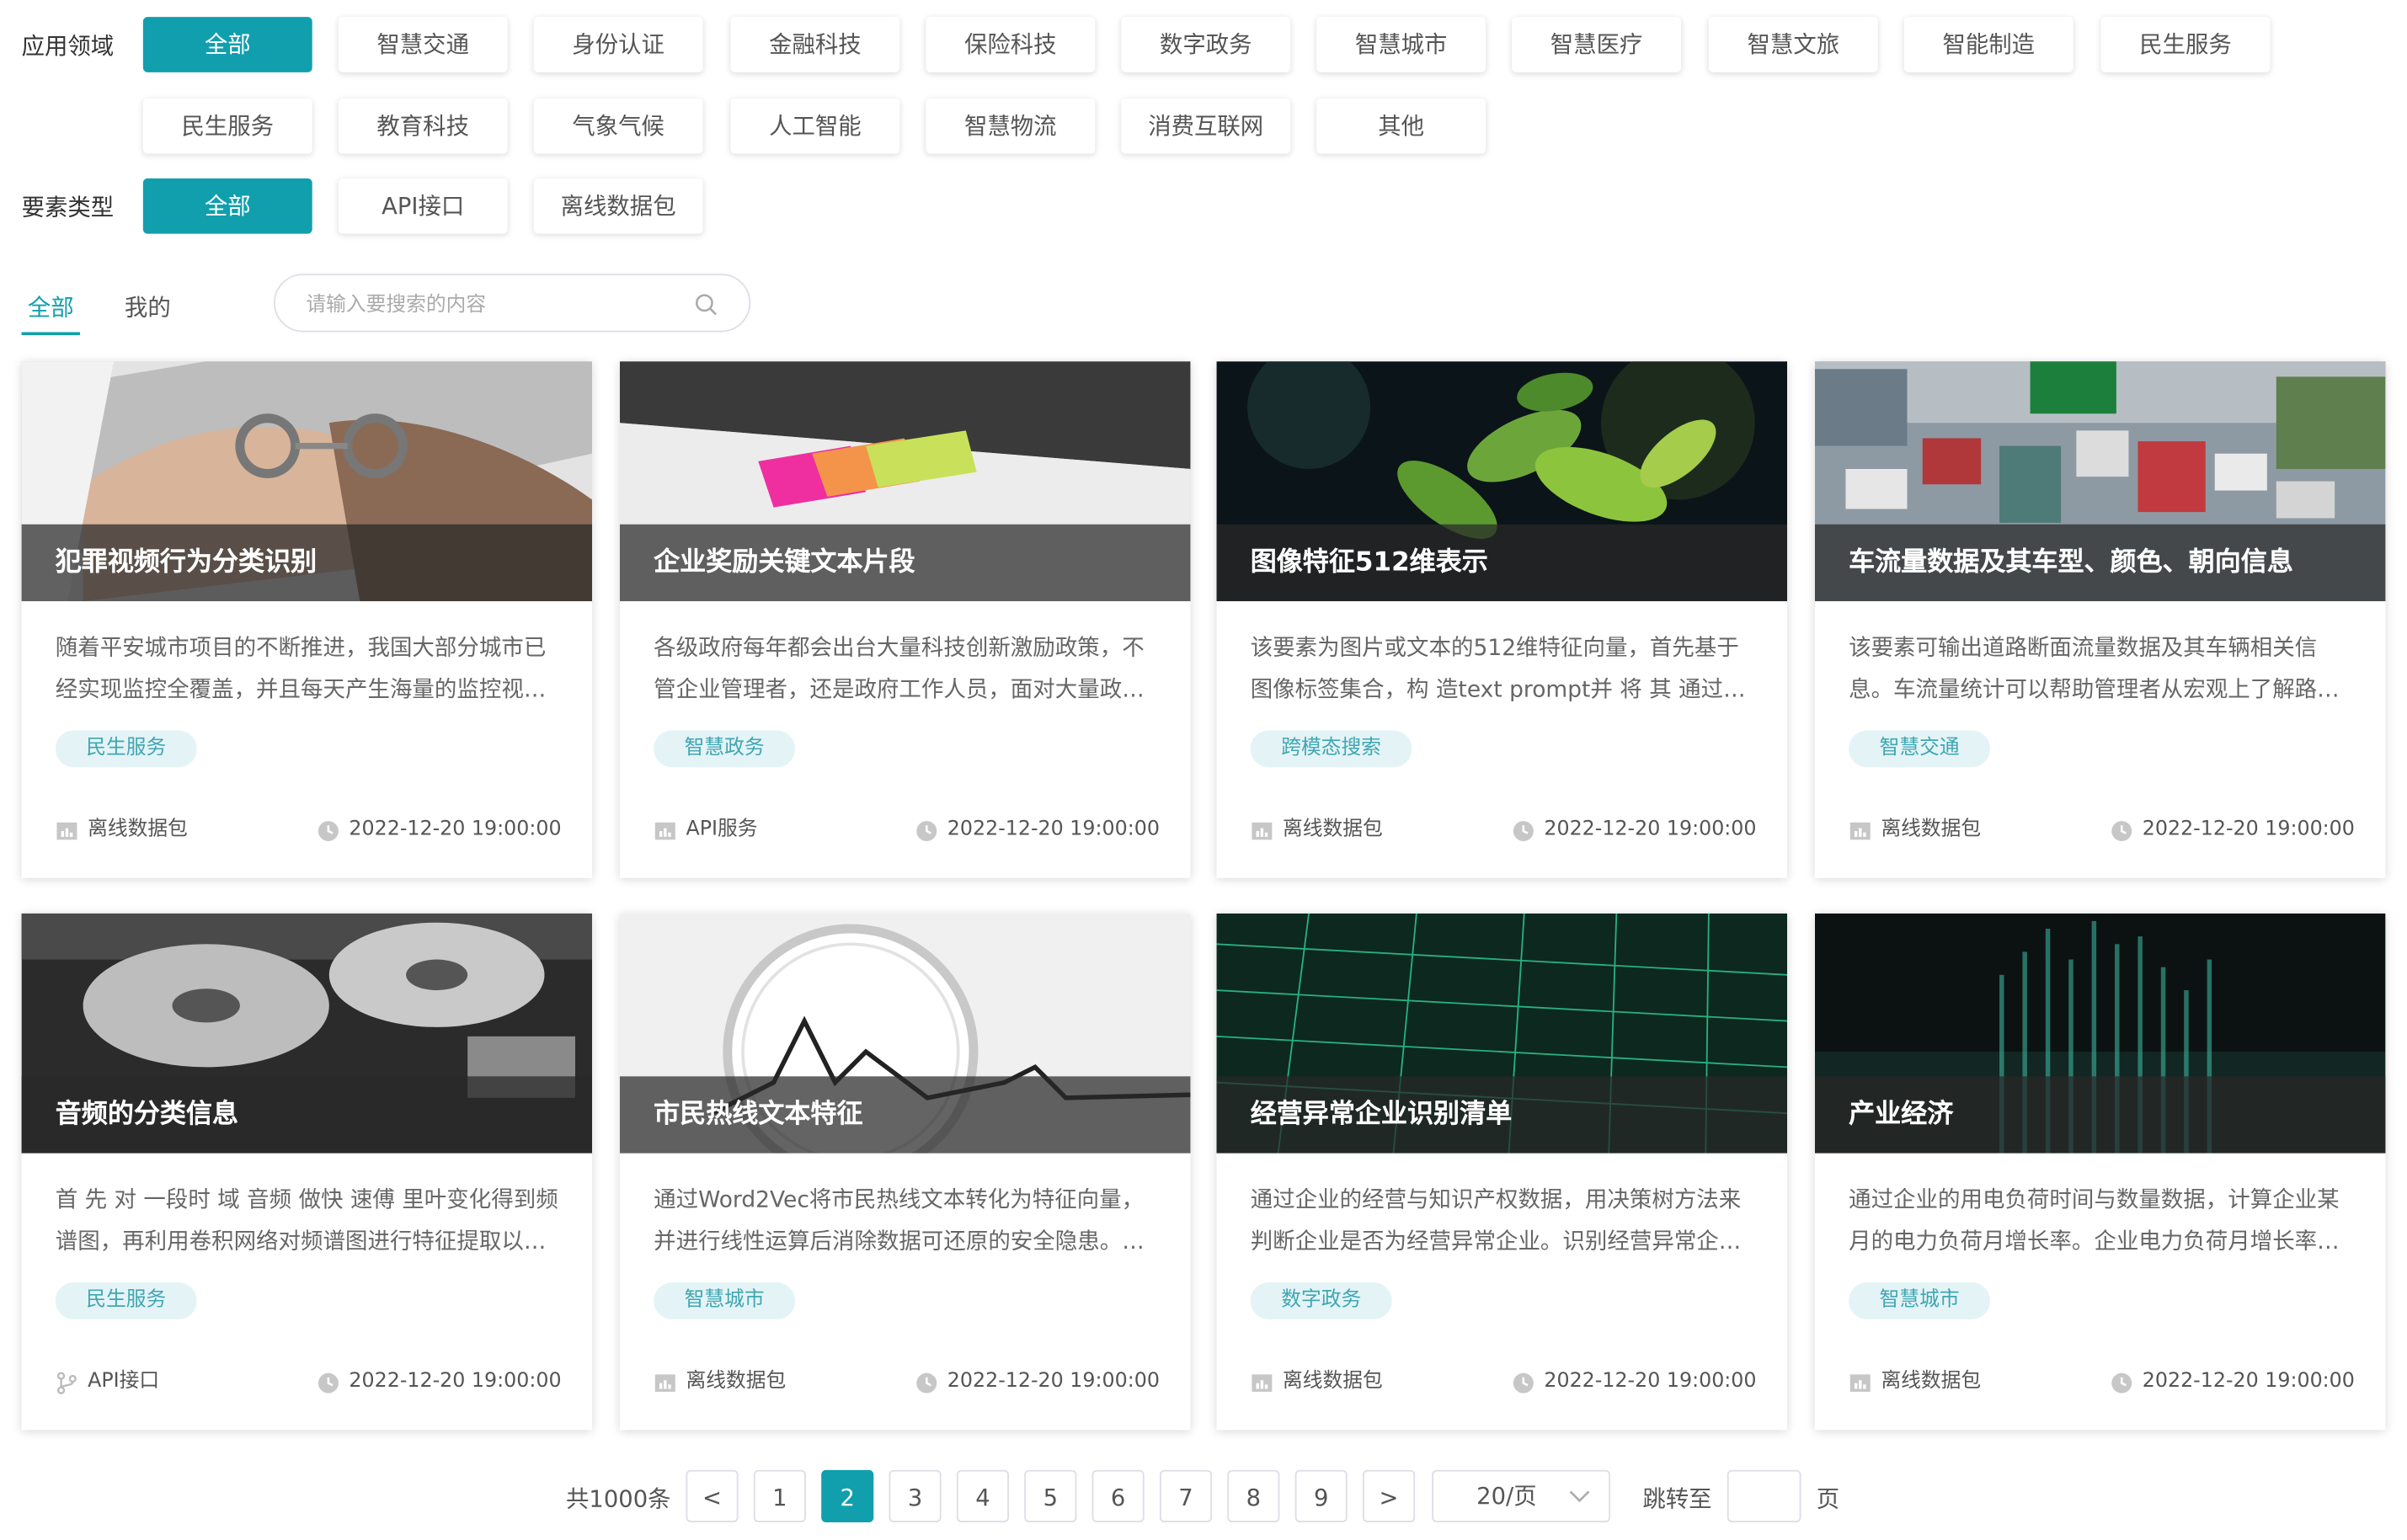  What do you see at coordinates (1506, 1496) in the screenshot?
I see `page-size-value: 20/页` at bounding box center [1506, 1496].